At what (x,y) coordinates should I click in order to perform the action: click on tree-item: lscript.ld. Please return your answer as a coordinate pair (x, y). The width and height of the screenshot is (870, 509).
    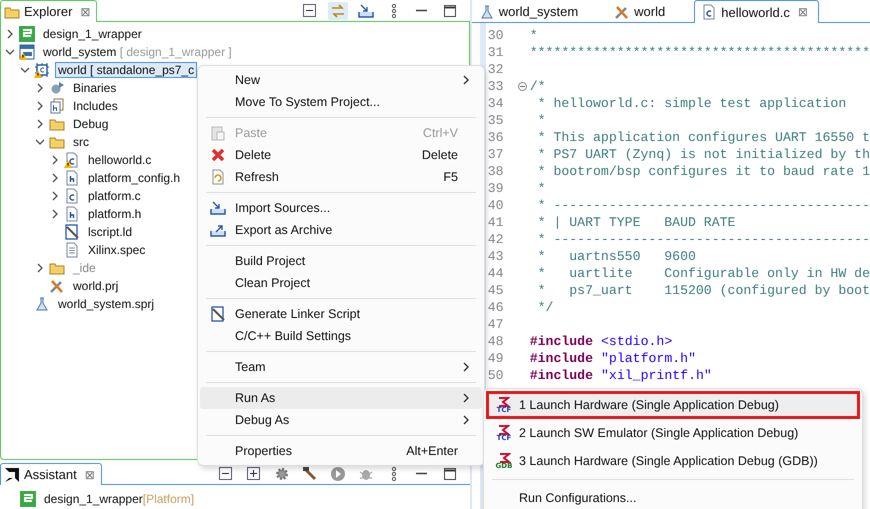
    Looking at the image, I should click on (110, 232).